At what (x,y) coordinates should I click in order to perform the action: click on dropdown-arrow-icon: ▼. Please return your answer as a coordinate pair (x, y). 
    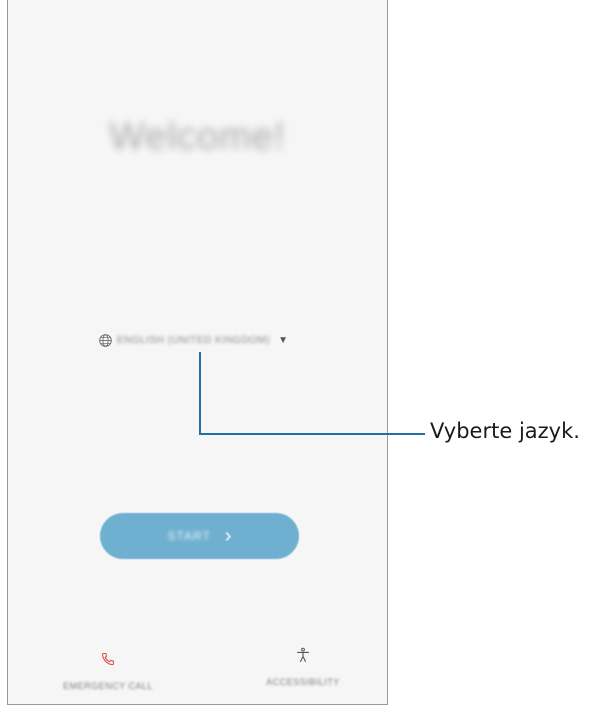
    Looking at the image, I should click on (283, 340).